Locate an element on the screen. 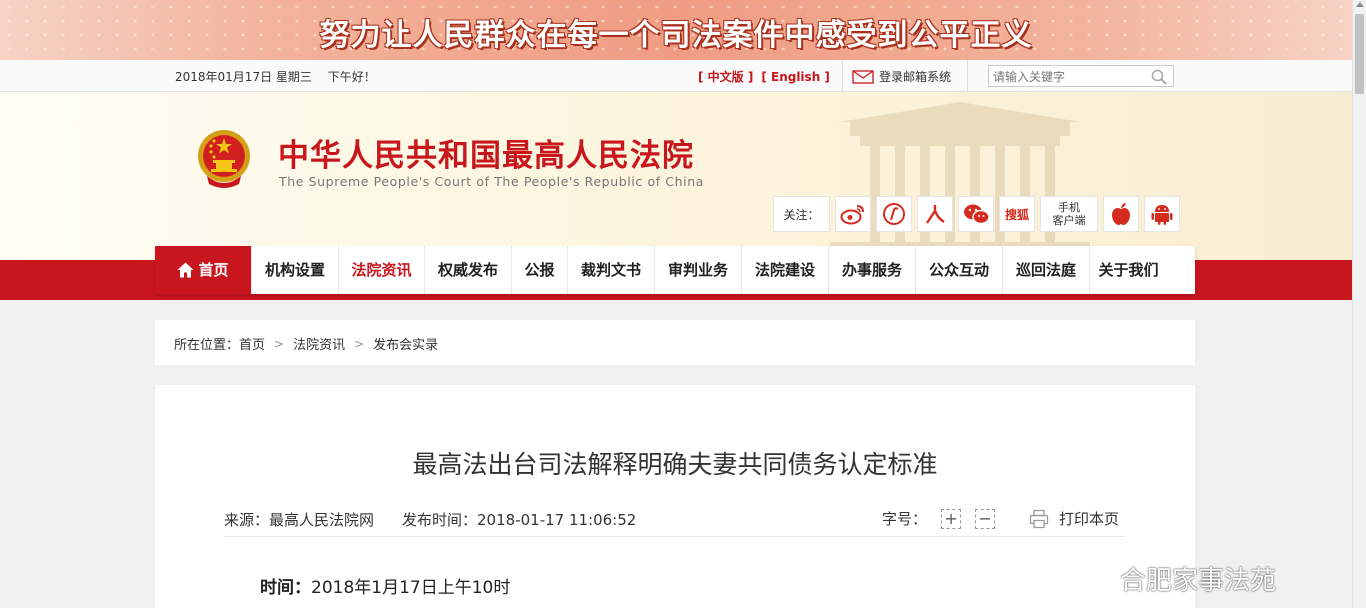  android-icon is located at coordinates (1162, 215).